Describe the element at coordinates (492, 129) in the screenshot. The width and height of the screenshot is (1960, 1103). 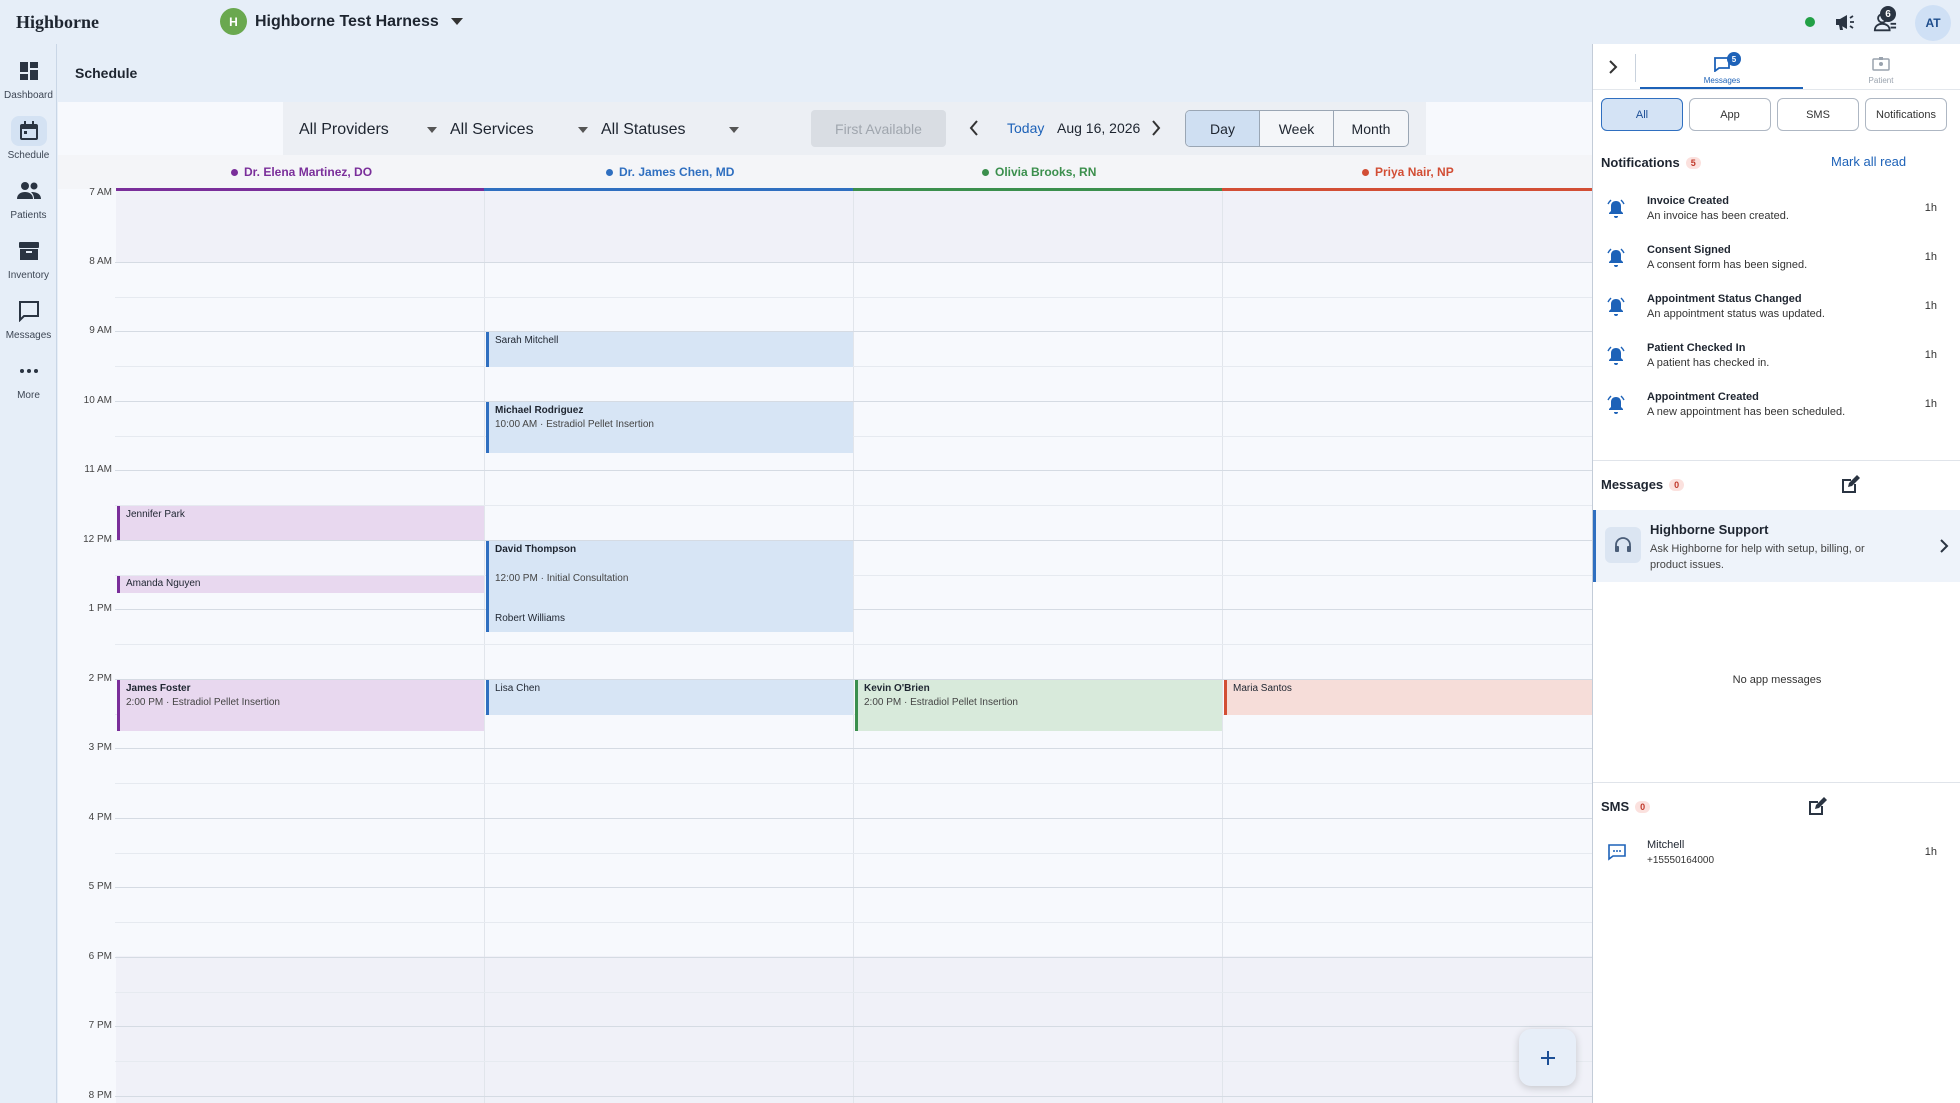
I see `services-filter-value: All Services` at that location.